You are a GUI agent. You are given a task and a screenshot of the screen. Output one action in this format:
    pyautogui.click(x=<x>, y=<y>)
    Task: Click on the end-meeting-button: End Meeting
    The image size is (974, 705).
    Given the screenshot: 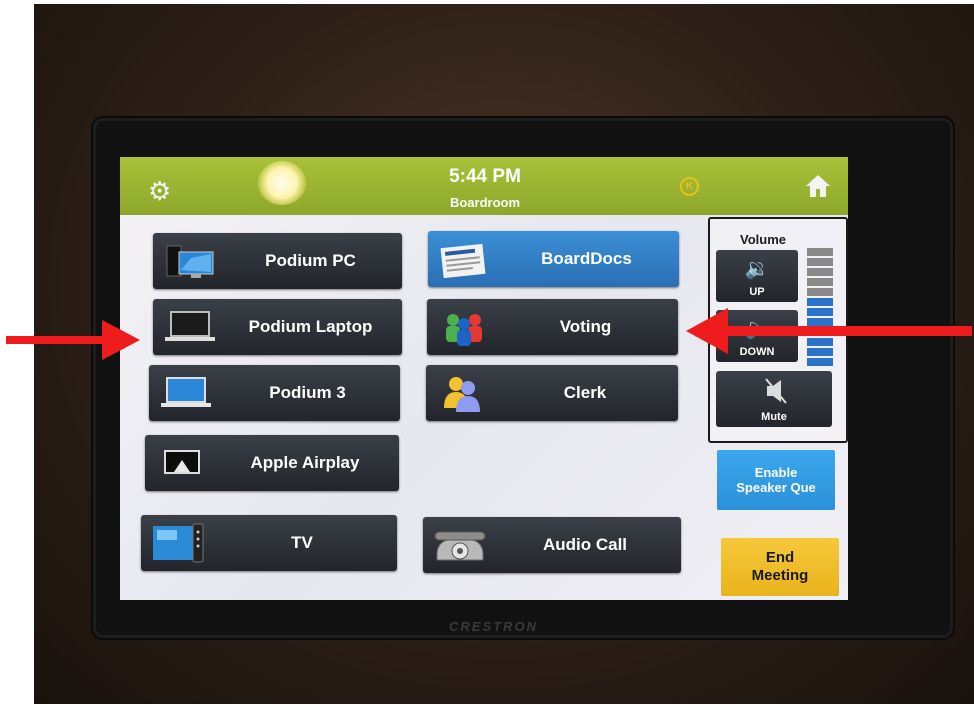 What is the action you would take?
    pyautogui.click(x=780, y=567)
    